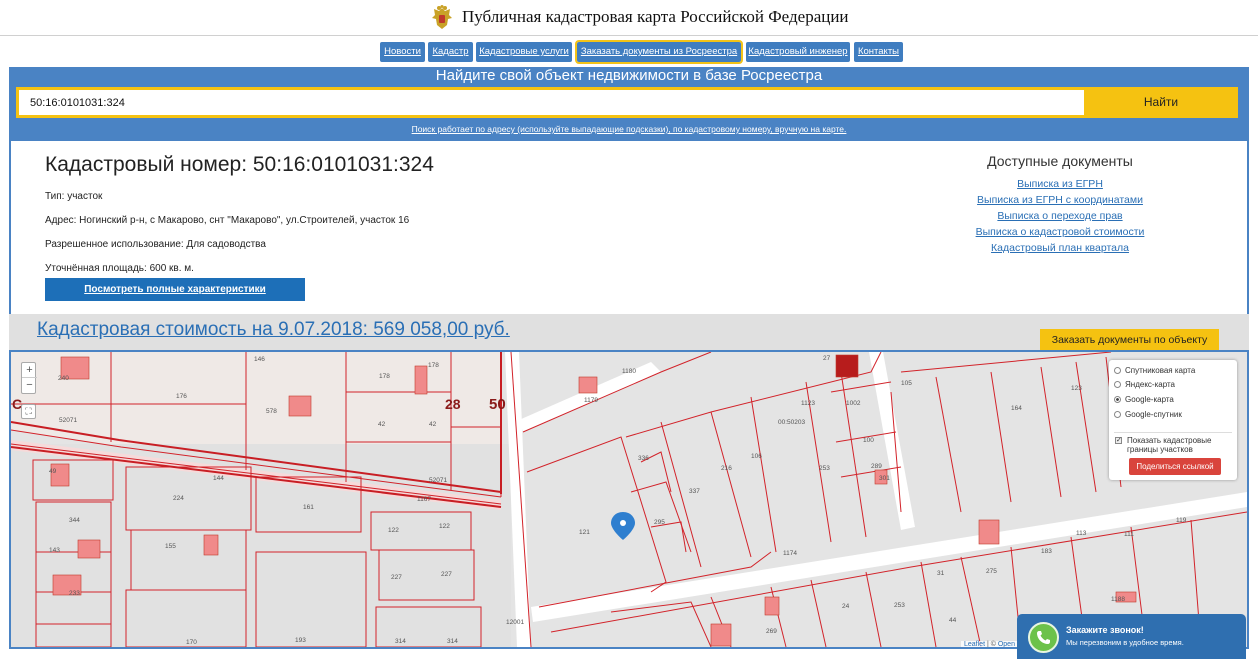 This screenshot has height=662, width=1258. What do you see at coordinates (953, 620) in the screenshot?
I see `svg-text: 44` at bounding box center [953, 620].